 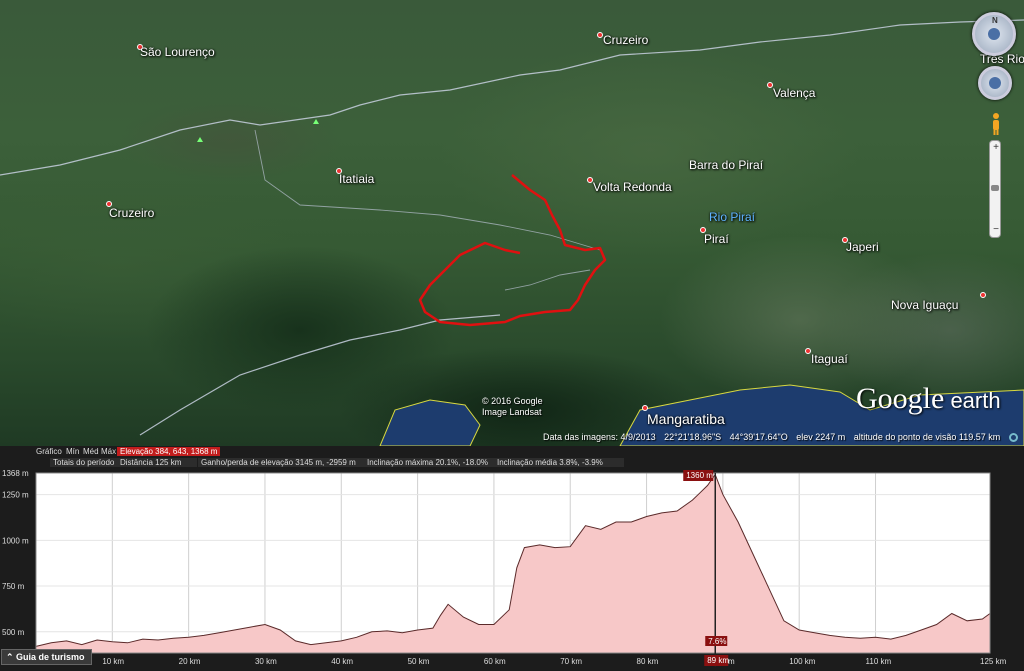 I want to click on place-label: Valença, so click(x=794, y=93).